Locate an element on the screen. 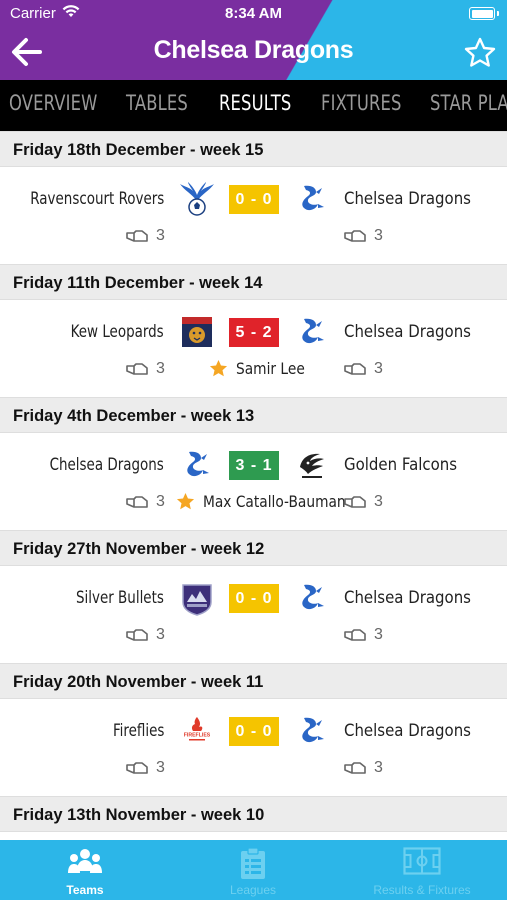 This screenshot has width=507, height=900. star-player: Samir Lee is located at coordinates (262, 368).